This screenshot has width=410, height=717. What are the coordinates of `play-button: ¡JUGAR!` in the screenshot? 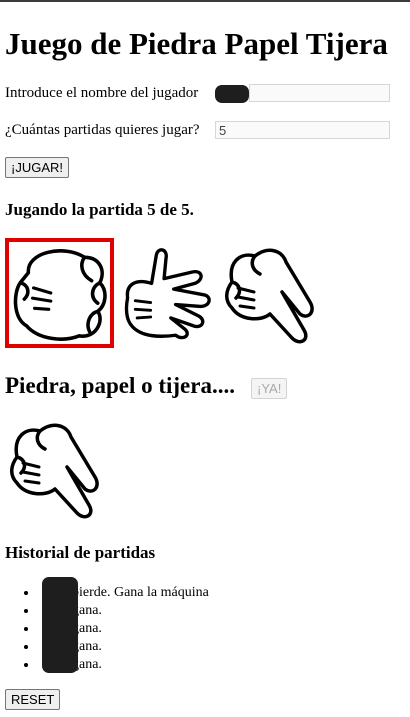 It's located at (37, 167).